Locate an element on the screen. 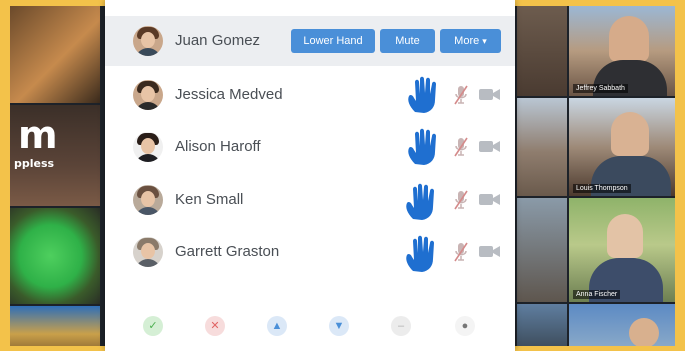  participant-name-label: Jeffrey Sabbath is located at coordinates (600, 88).